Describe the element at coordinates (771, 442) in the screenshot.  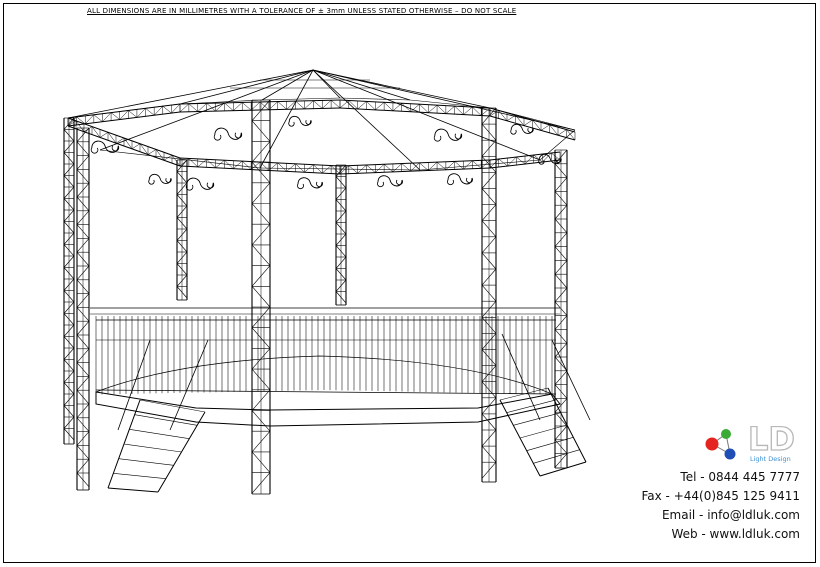
I see `svg-text: LD` at that location.